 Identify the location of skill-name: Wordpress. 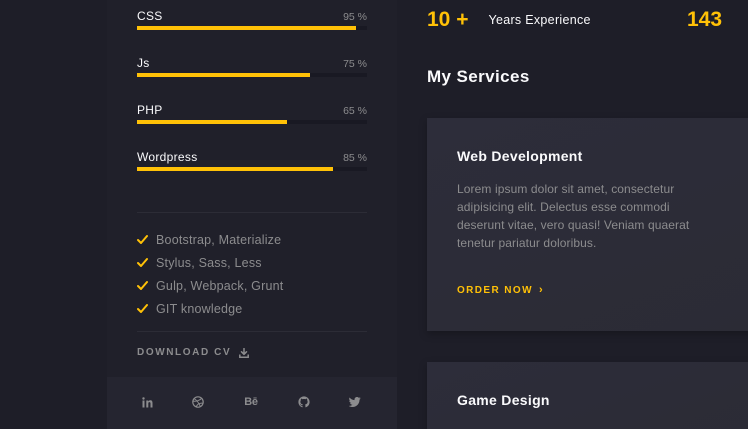
(167, 157).